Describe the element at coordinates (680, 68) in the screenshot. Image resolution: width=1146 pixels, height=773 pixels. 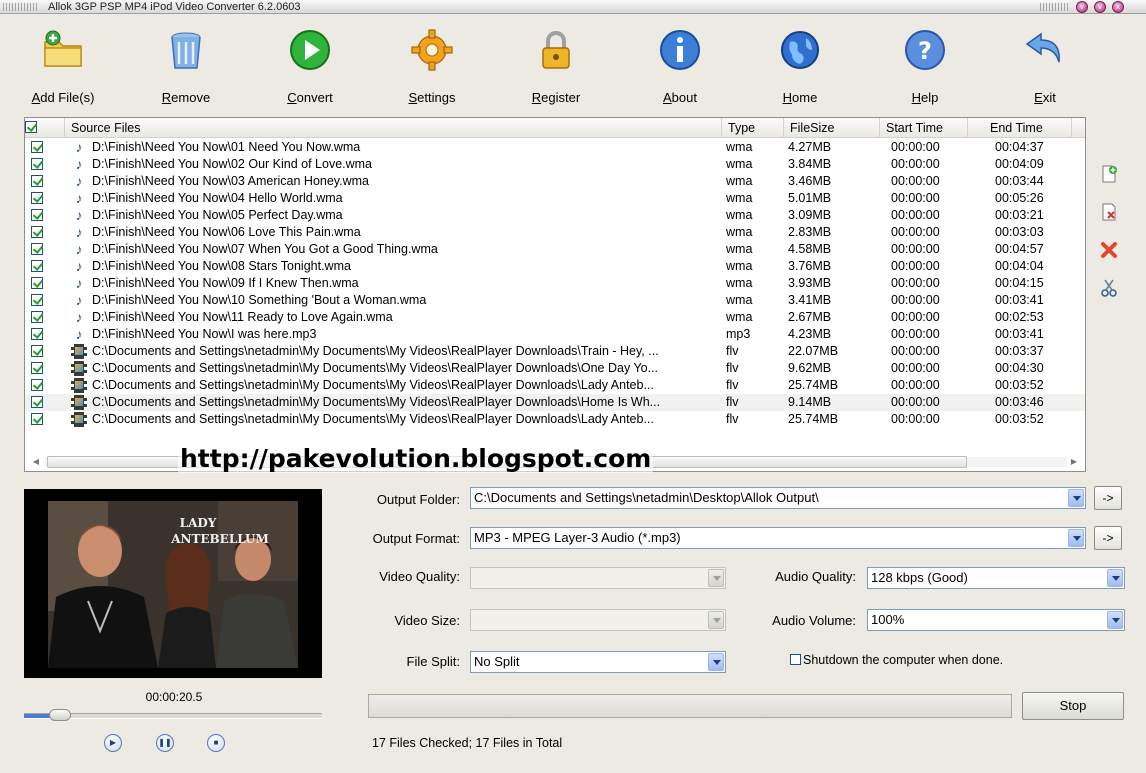
I see `about-button: About` at that location.